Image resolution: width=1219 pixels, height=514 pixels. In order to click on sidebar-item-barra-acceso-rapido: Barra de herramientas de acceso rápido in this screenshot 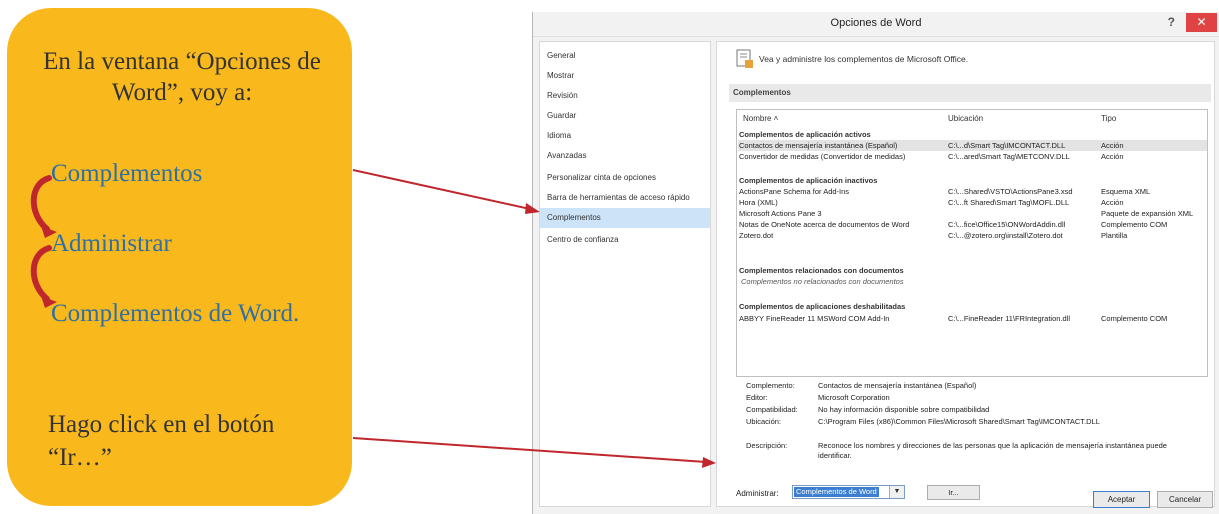, I will do `click(625, 198)`.